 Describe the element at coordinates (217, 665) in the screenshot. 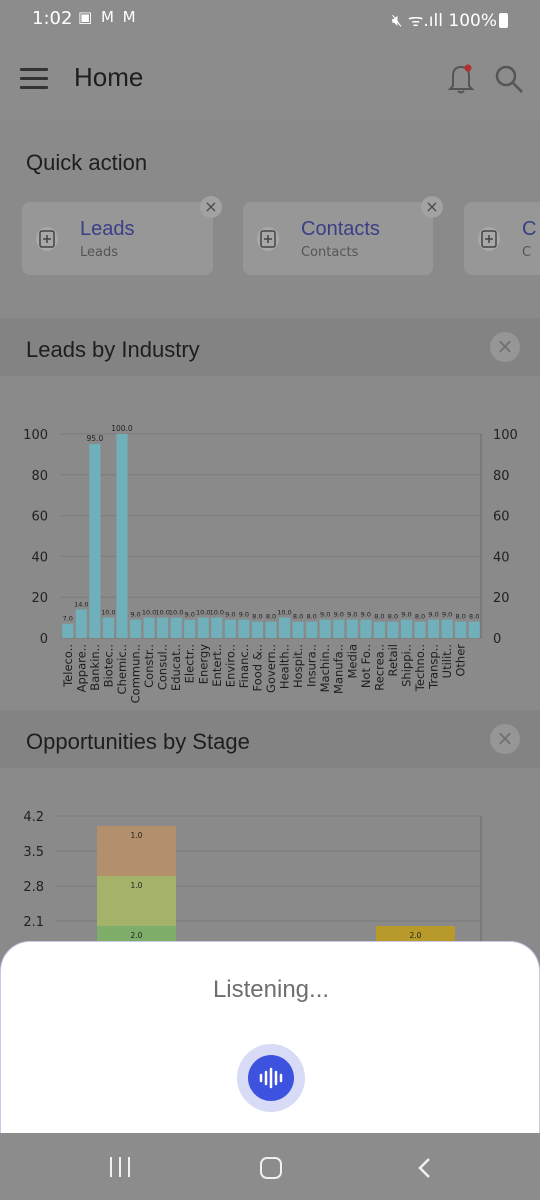

I see `x-tick-label: Entert..` at that location.